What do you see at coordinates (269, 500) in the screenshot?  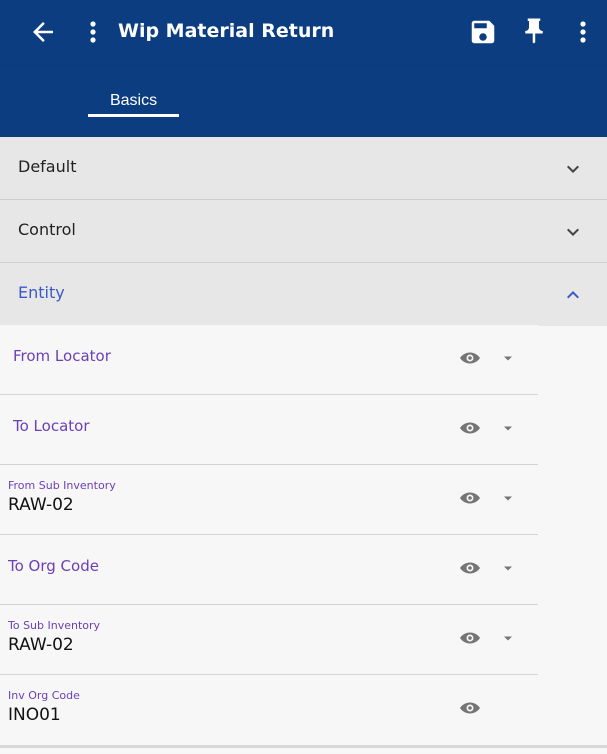 I see `from-sub-inventory-field: From Sub Inventory RAW-02` at bounding box center [269, 500].